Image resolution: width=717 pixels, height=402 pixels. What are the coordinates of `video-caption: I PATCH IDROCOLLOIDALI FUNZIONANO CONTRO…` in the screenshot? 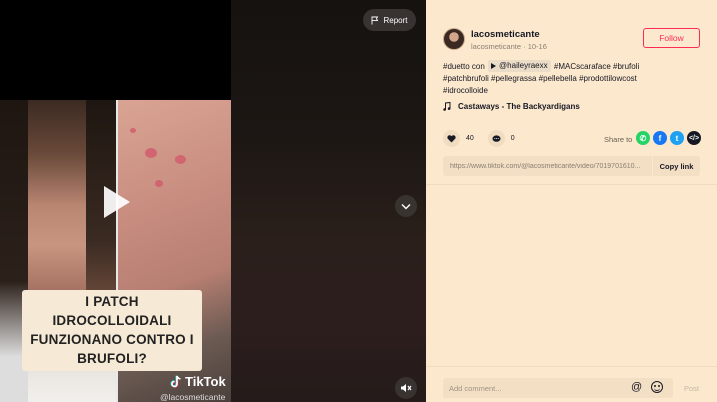 It's located at (112, 330).